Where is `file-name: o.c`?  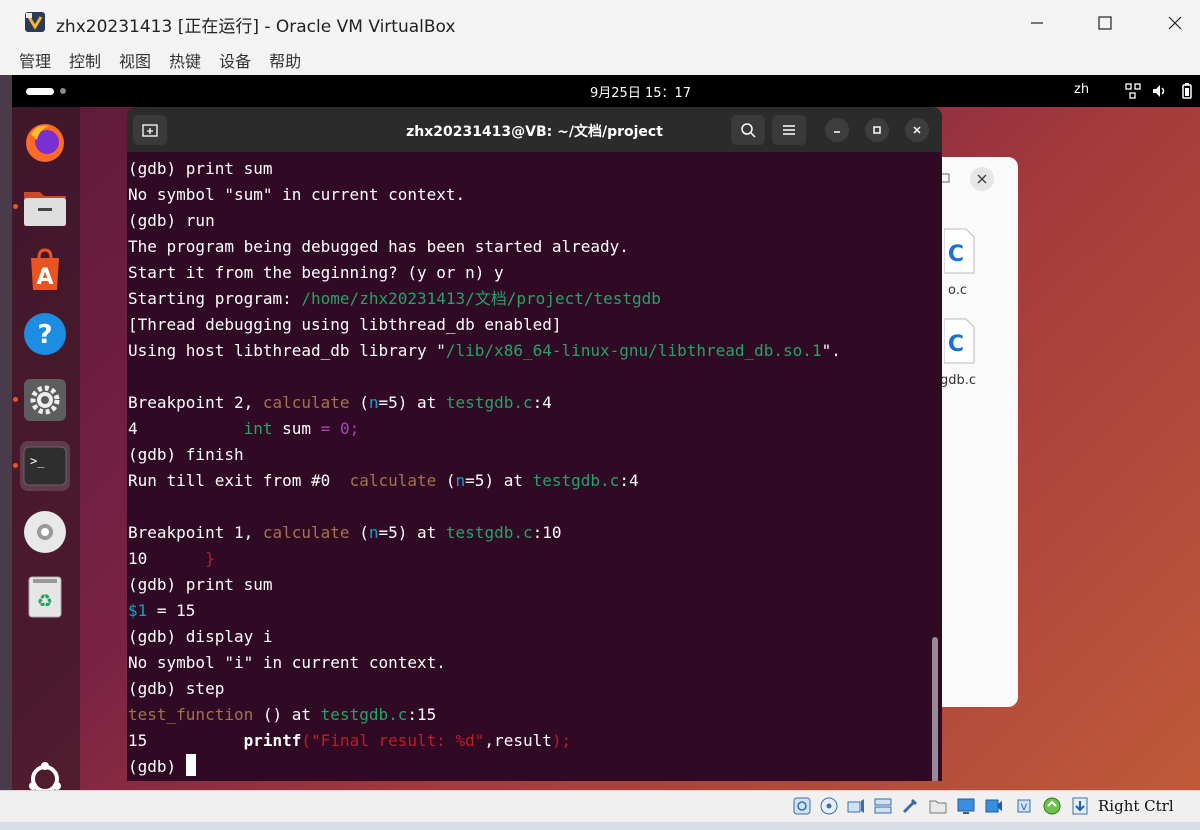
file-name: o.c is located at coordinates (957, 290).